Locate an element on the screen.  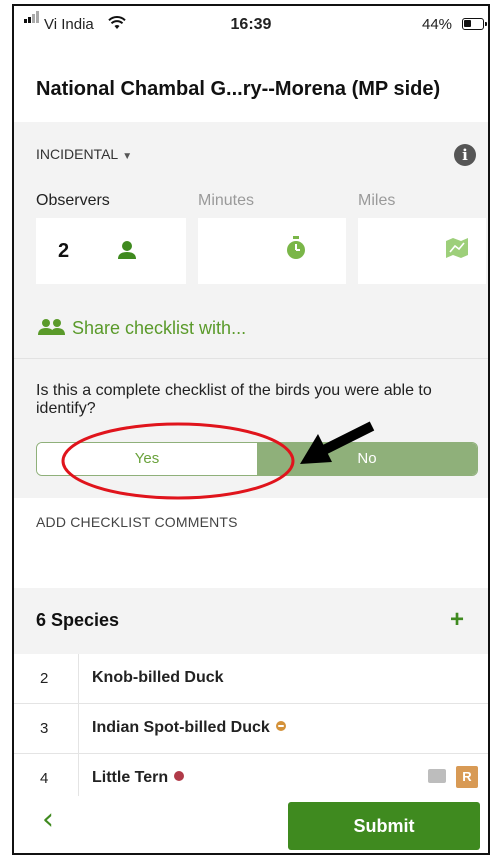
species-count: 4 is located at coordinates (44, 778).